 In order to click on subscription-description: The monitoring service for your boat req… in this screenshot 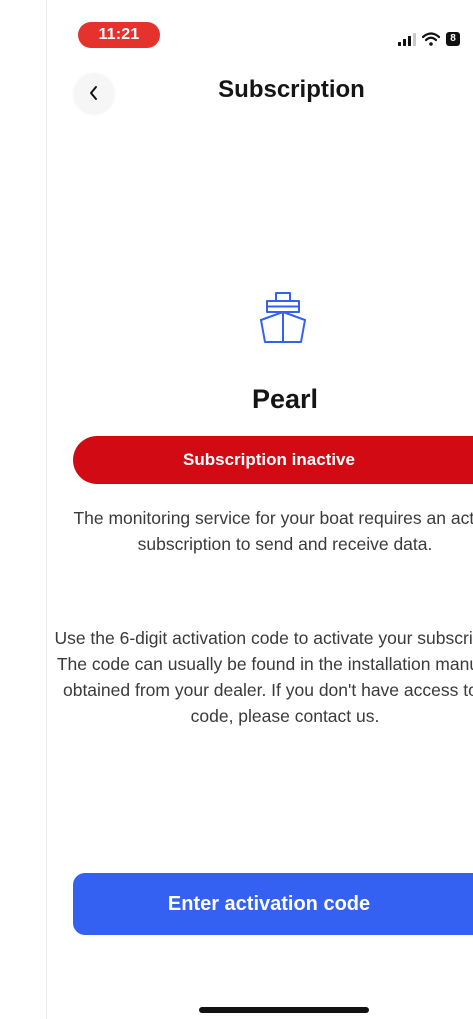, I will do `click(273, 531)`.